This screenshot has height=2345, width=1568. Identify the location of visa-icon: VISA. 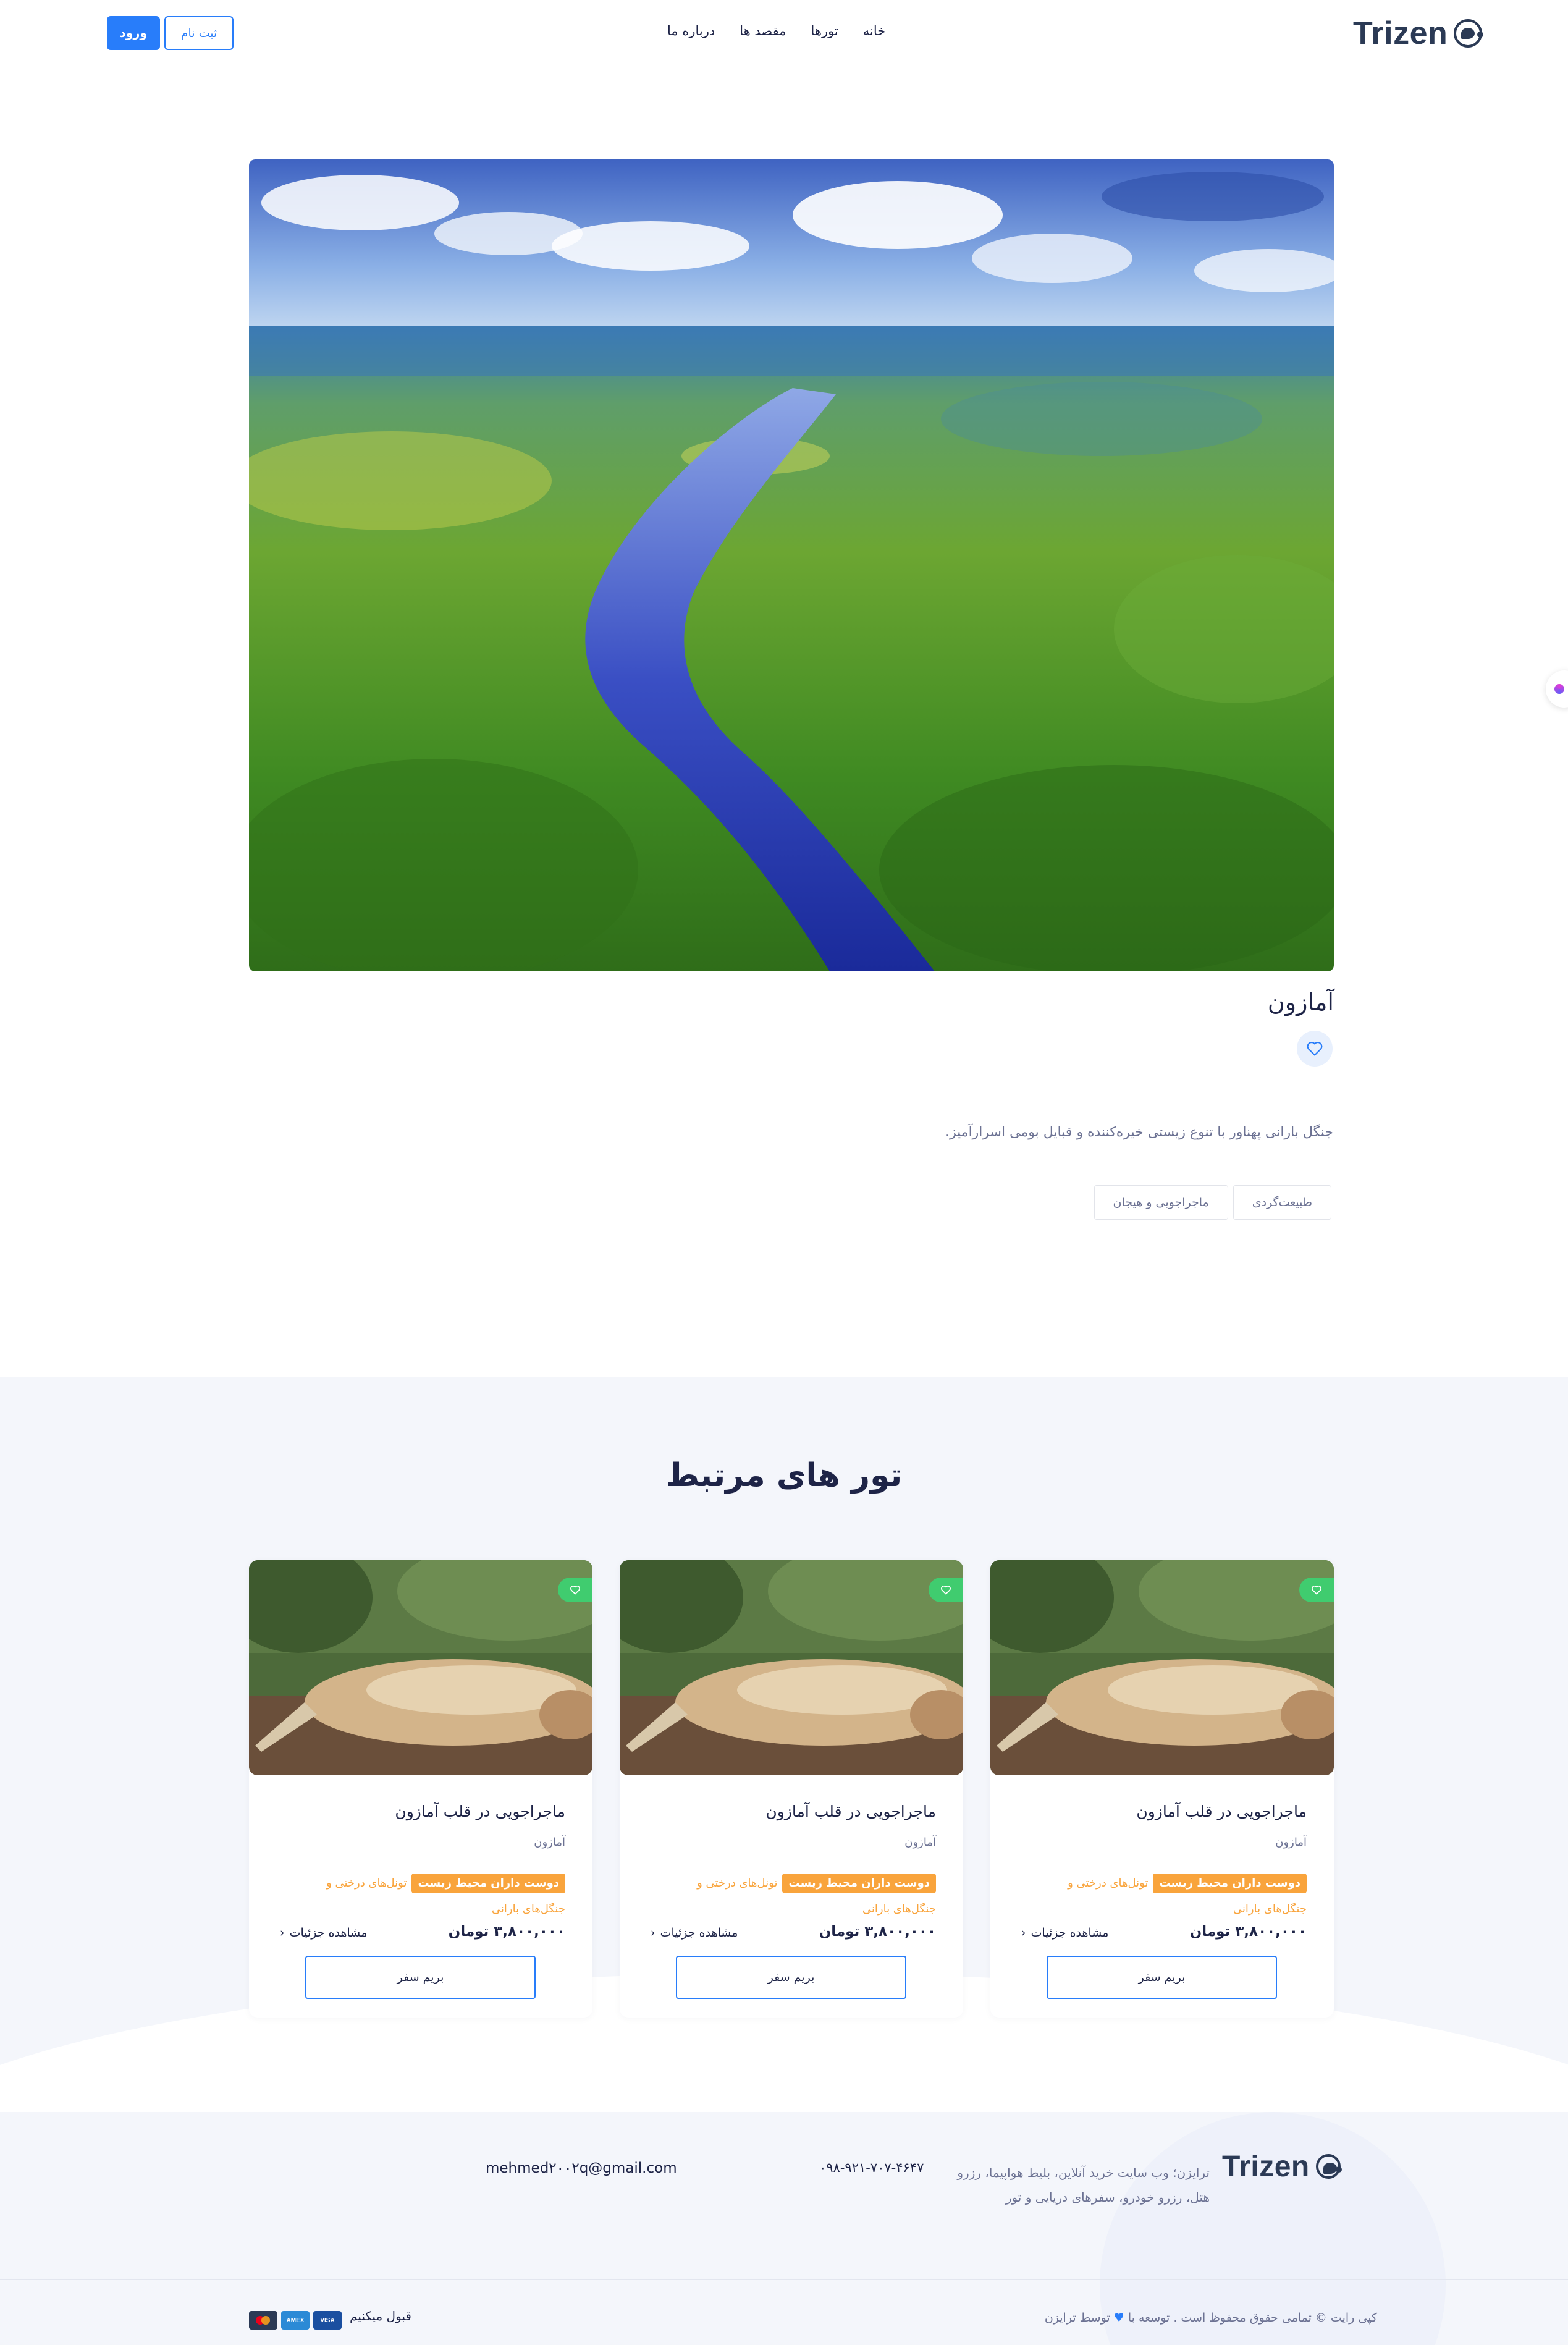
(327, 2320).